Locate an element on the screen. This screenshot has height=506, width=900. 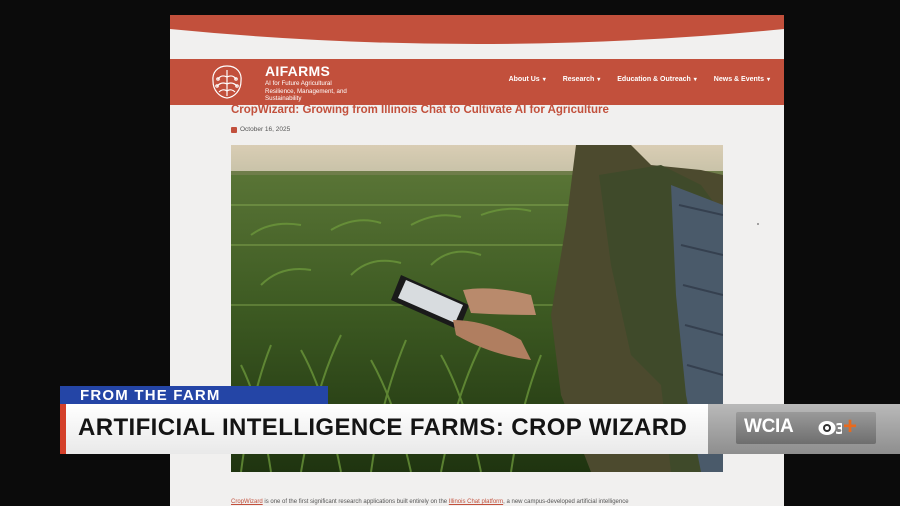
cropwizard-link: CropWizard is located at coordinates (247, 502).